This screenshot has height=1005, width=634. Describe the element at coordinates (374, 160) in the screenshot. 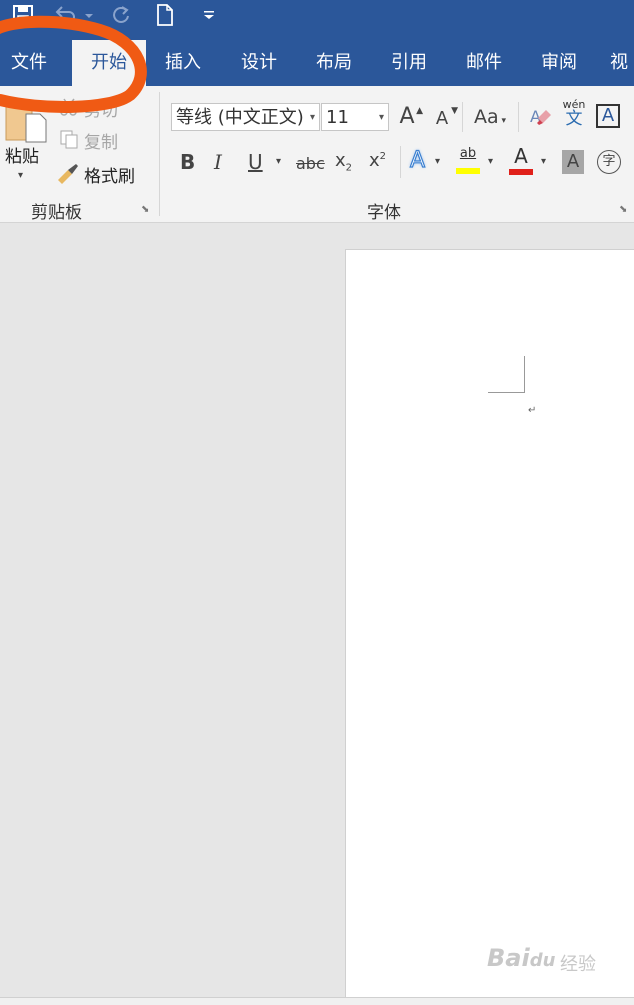

I see `superscript-label: x` at that location.